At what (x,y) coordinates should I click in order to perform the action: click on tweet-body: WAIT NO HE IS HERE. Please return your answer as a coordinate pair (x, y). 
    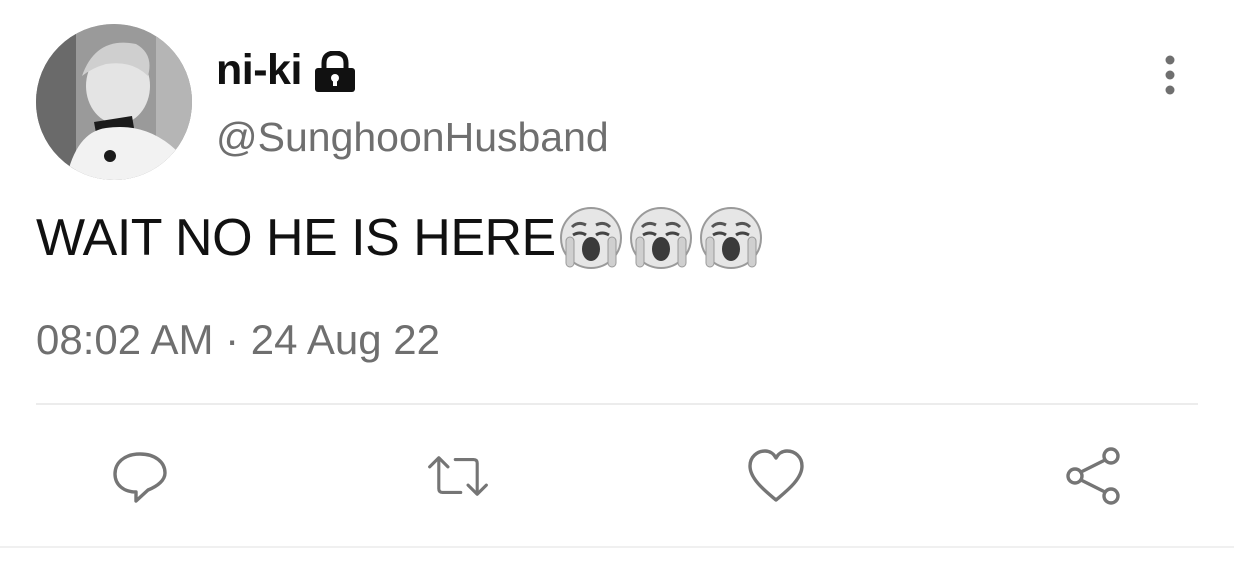
    Looking at the image, I should click on (402, 238).